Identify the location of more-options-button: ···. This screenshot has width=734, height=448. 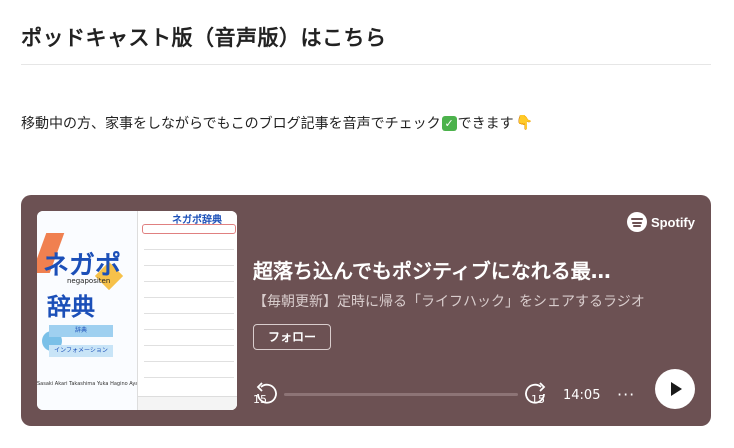
(626, 394).